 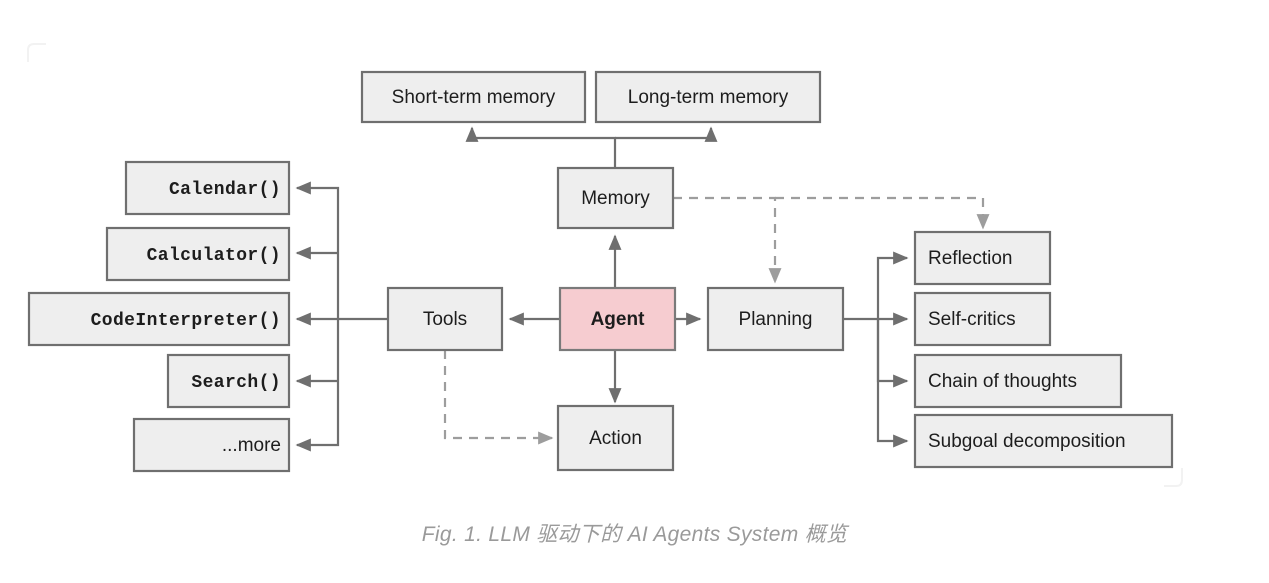 I want to click on node-short-term-memory: Short-term memory, so click(x=473, y=97).